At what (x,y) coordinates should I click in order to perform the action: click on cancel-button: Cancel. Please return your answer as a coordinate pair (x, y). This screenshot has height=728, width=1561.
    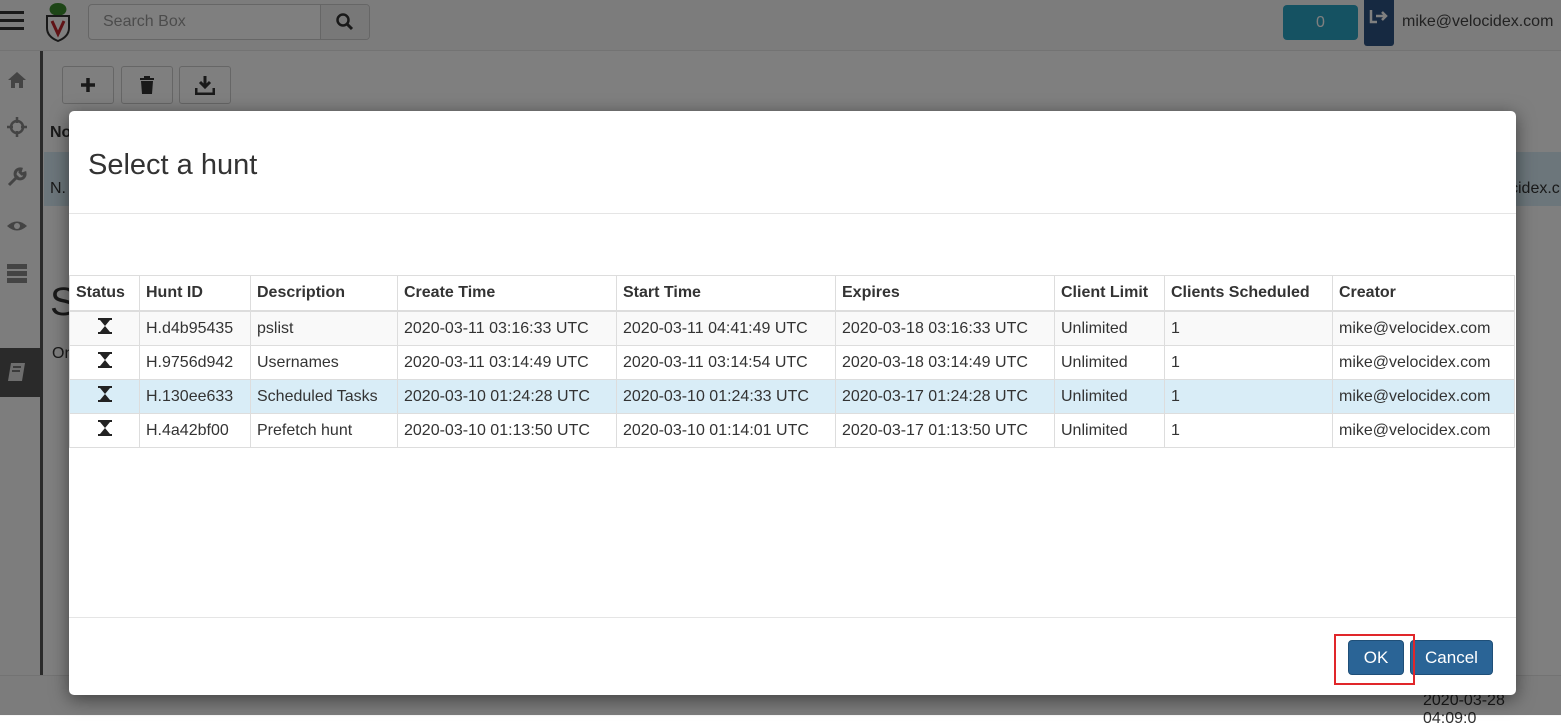
    Looking at the image, I should click on (1451, 657).